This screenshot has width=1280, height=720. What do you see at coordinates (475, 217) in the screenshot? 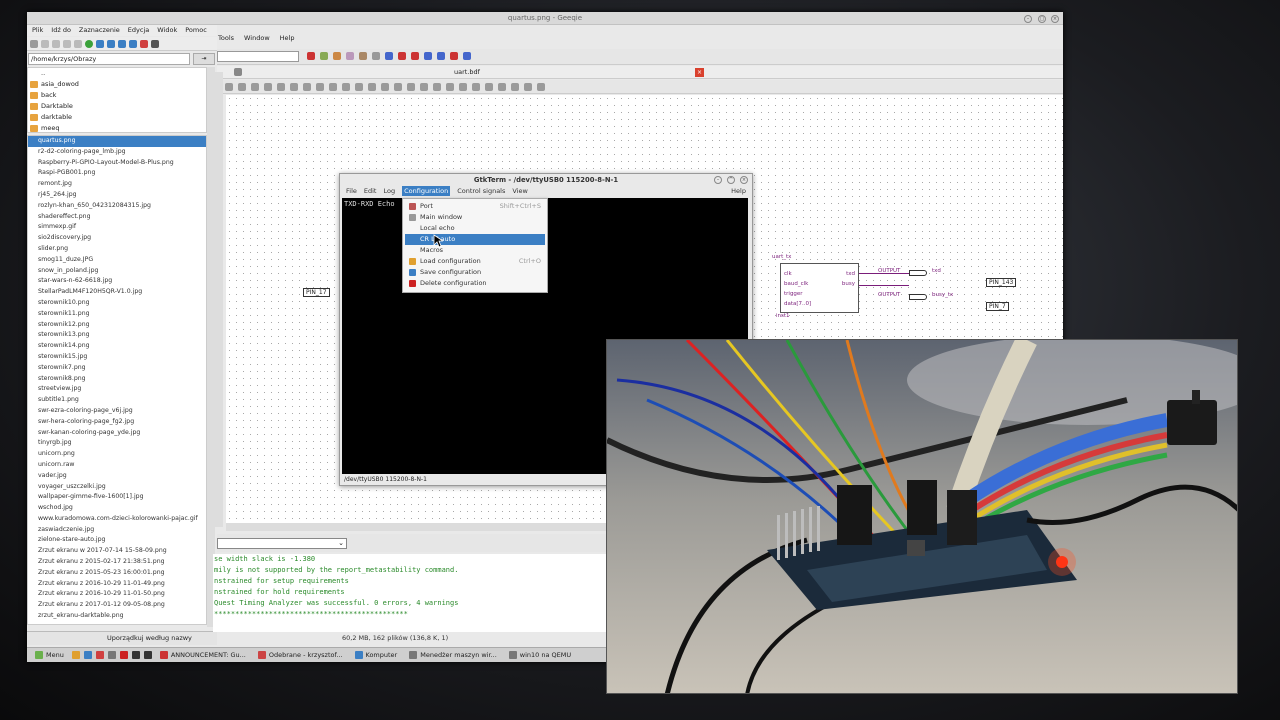
I see `menuitem-main-window: Main window` at bounding box center [475, 217].